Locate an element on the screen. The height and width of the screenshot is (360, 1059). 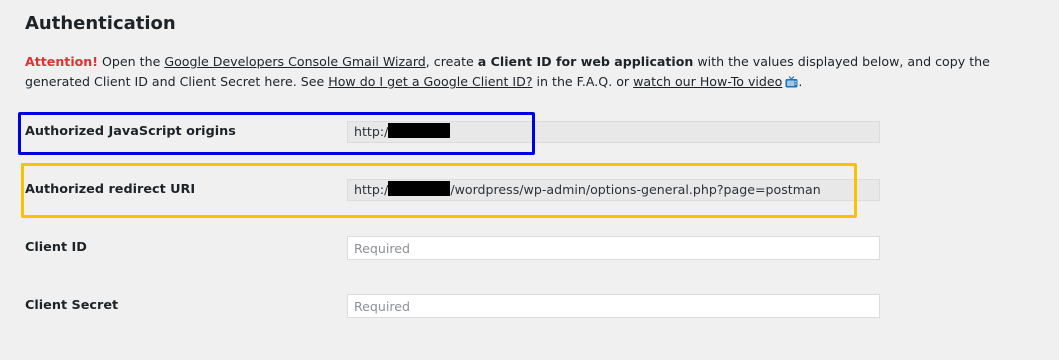
tv-icon is located at coordinates (791, 84).